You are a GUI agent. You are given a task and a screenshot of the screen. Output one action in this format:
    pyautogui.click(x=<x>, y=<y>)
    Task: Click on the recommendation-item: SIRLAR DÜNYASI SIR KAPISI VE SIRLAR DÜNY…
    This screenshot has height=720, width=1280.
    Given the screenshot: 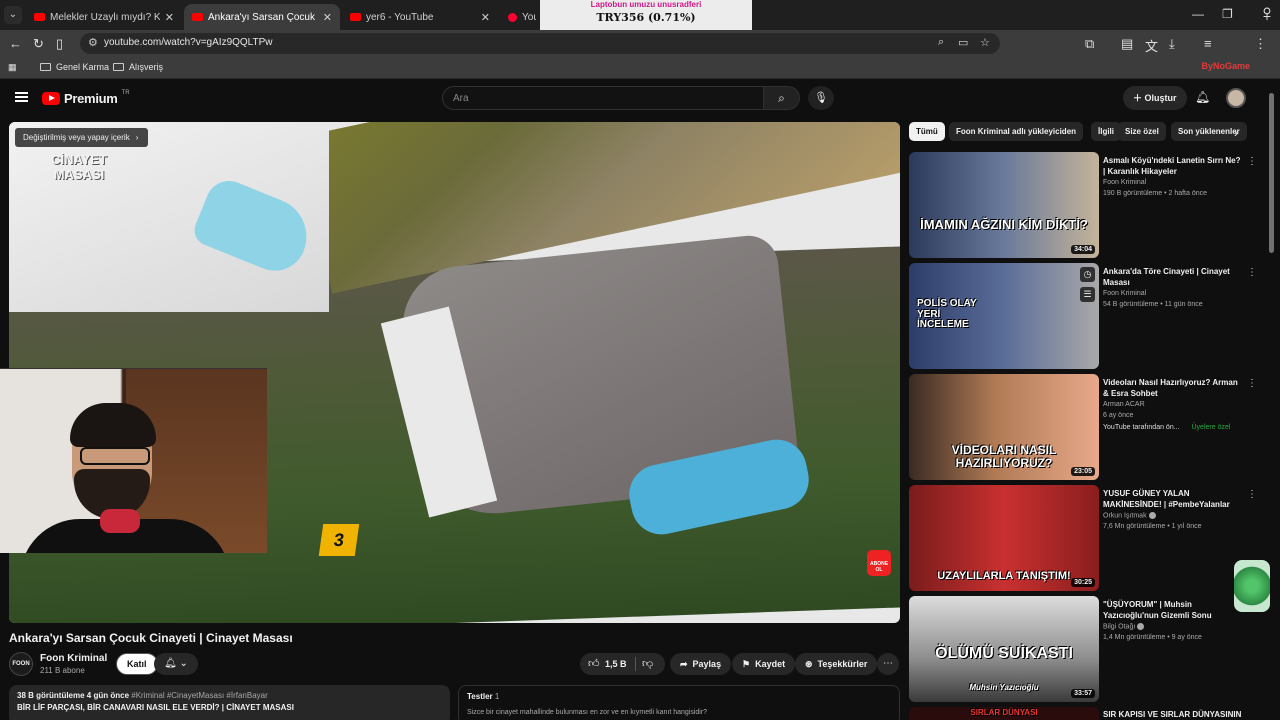 What is the action you would take?
    pyautogui.click(x=1084, y=713)
    